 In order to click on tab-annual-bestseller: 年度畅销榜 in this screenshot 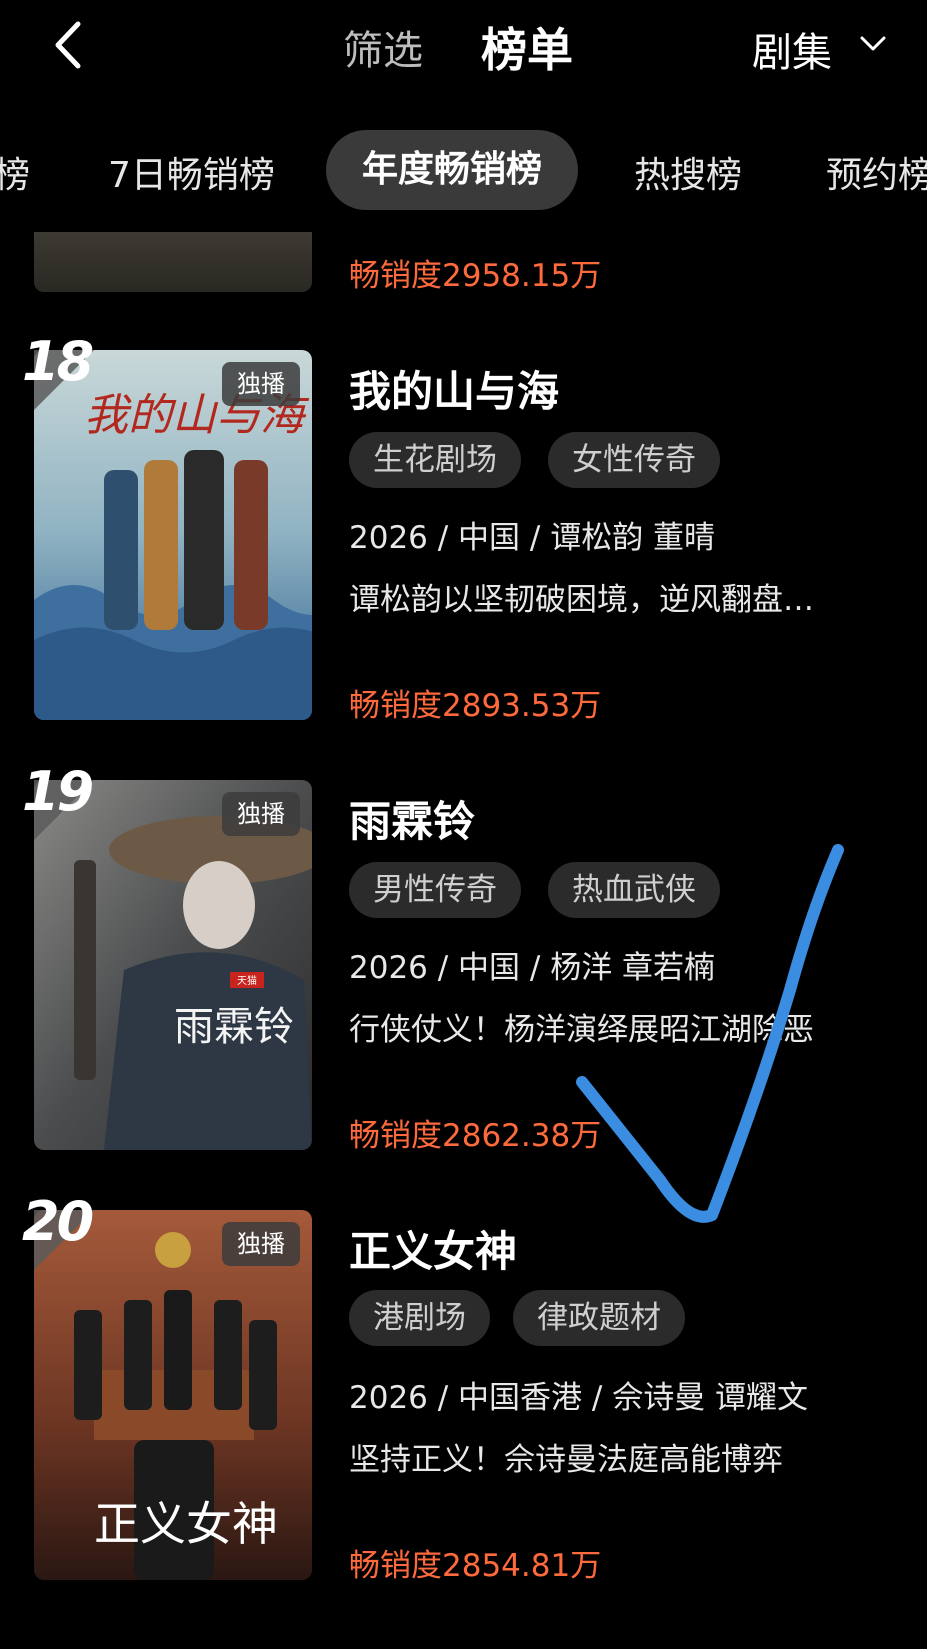, I will do `click(452, 170)`.